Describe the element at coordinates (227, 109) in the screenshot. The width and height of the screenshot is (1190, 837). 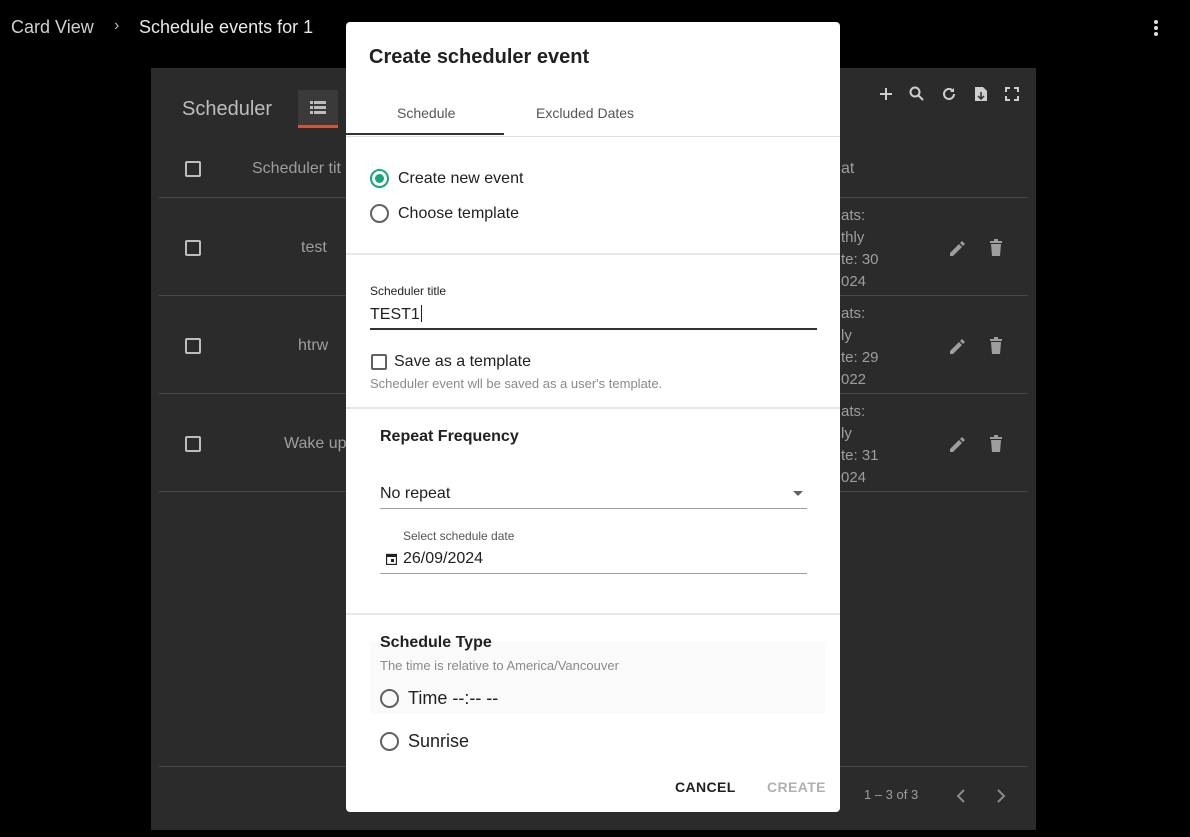
I see `card-title: Scheduler` at that location.